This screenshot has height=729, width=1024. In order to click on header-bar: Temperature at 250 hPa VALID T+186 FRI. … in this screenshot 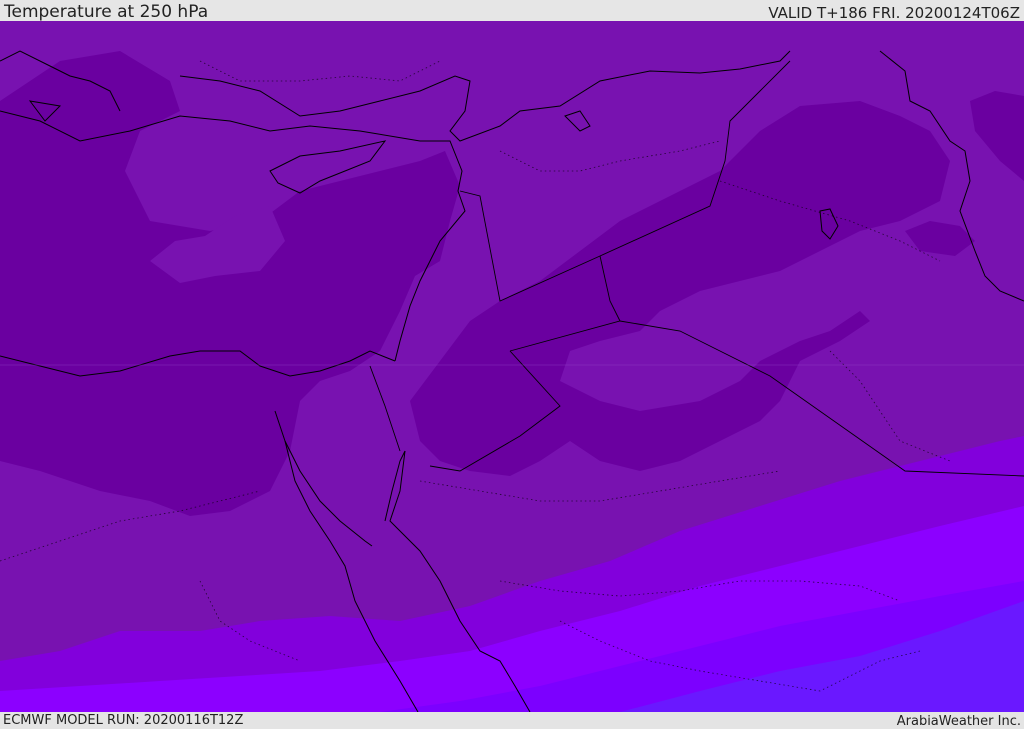, I will do `click(512, 10)`.